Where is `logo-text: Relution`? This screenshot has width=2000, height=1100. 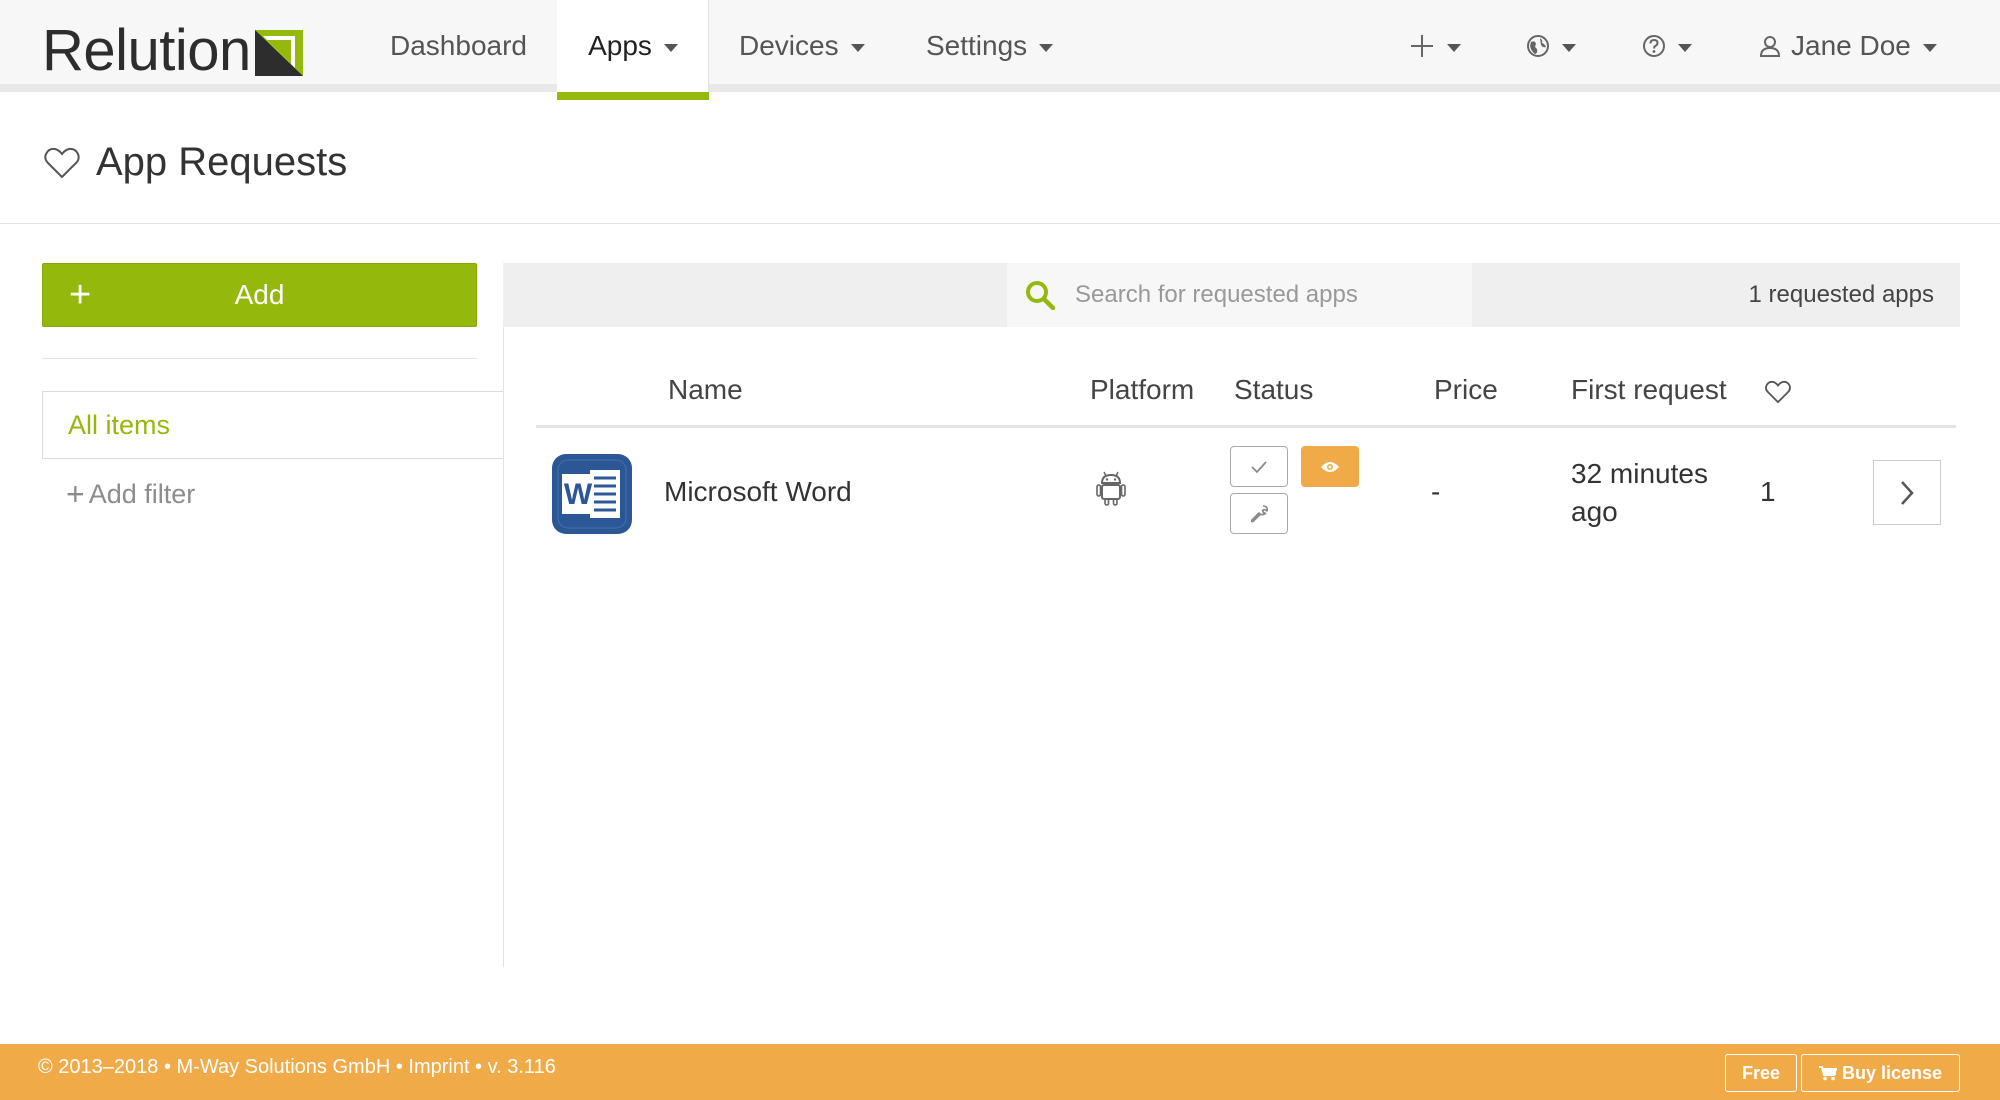
logo-text: Relution is located at coordinates (146, 50).